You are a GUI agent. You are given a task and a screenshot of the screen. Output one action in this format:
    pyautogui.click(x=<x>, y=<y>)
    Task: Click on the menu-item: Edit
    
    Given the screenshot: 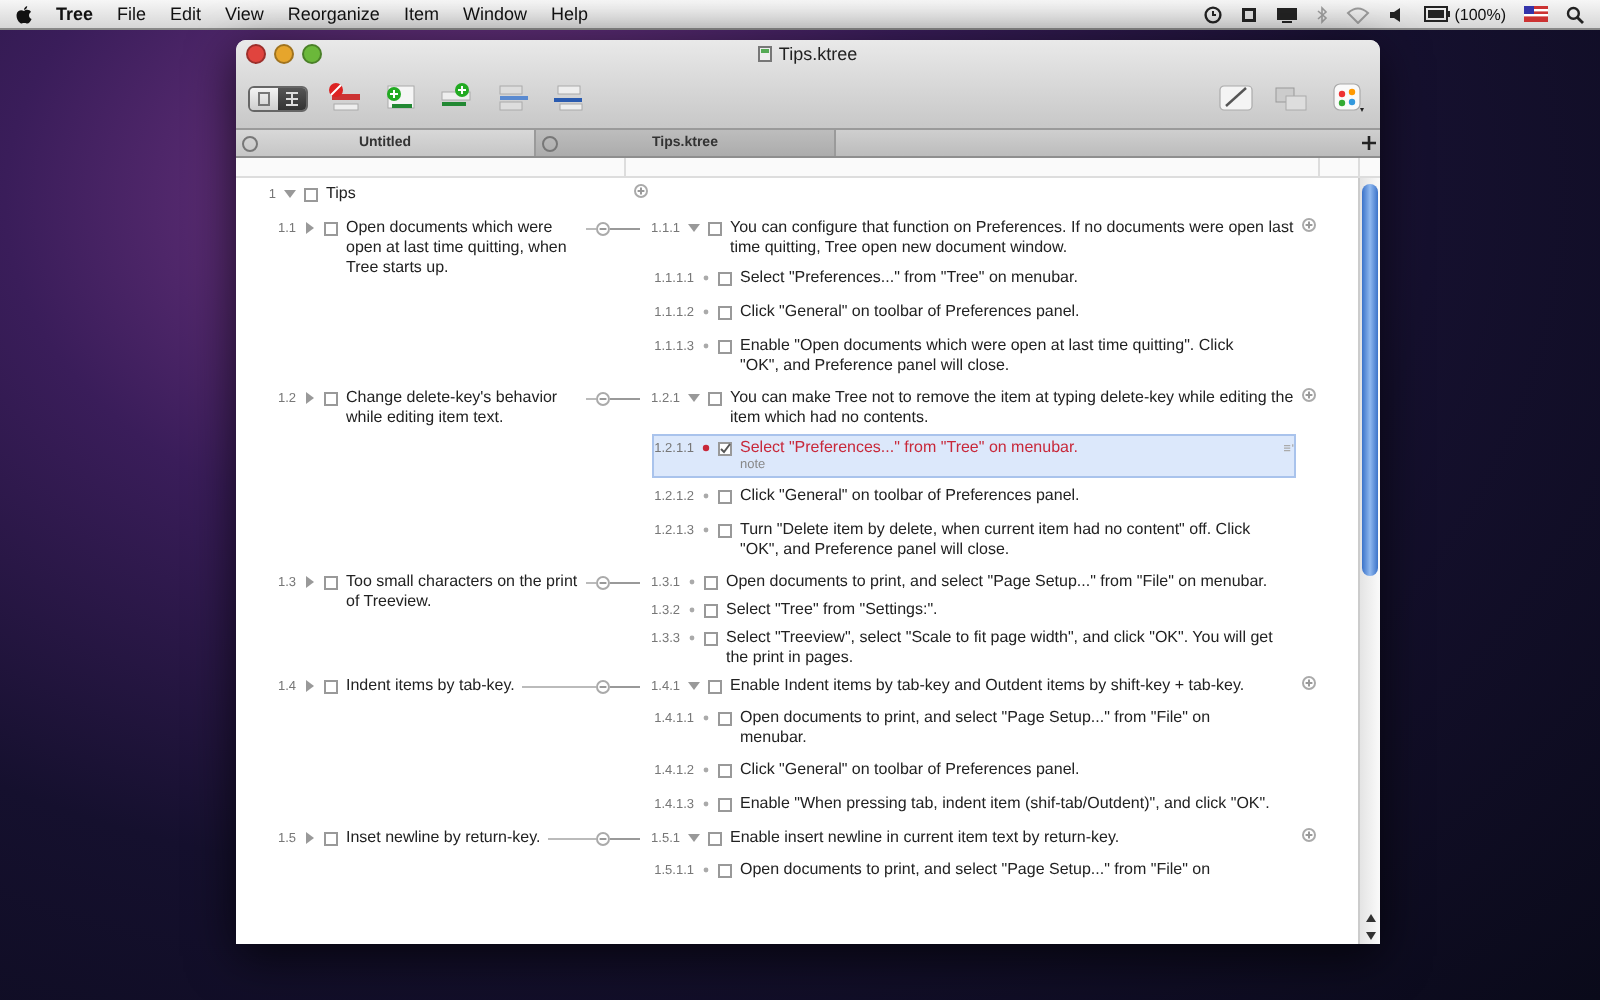 What is the action you would take?
    pyautogui.click(x=186, y=14)
    